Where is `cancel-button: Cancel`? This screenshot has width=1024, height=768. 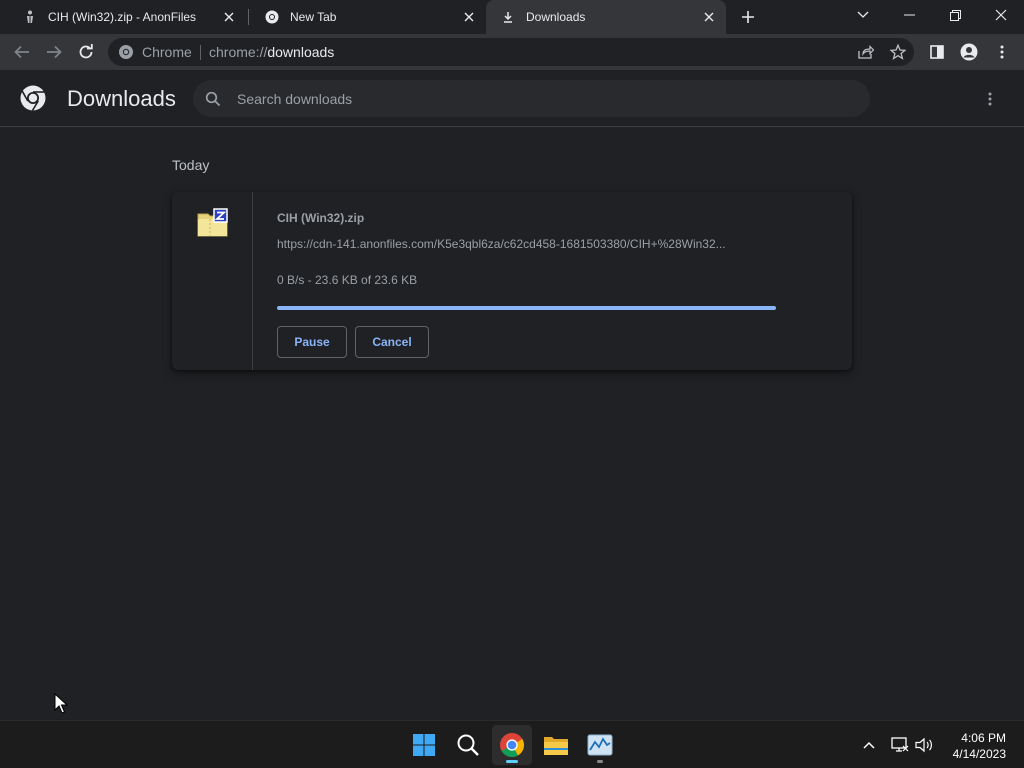
cancel-button: Cancel is located at coordinates (392, 342).